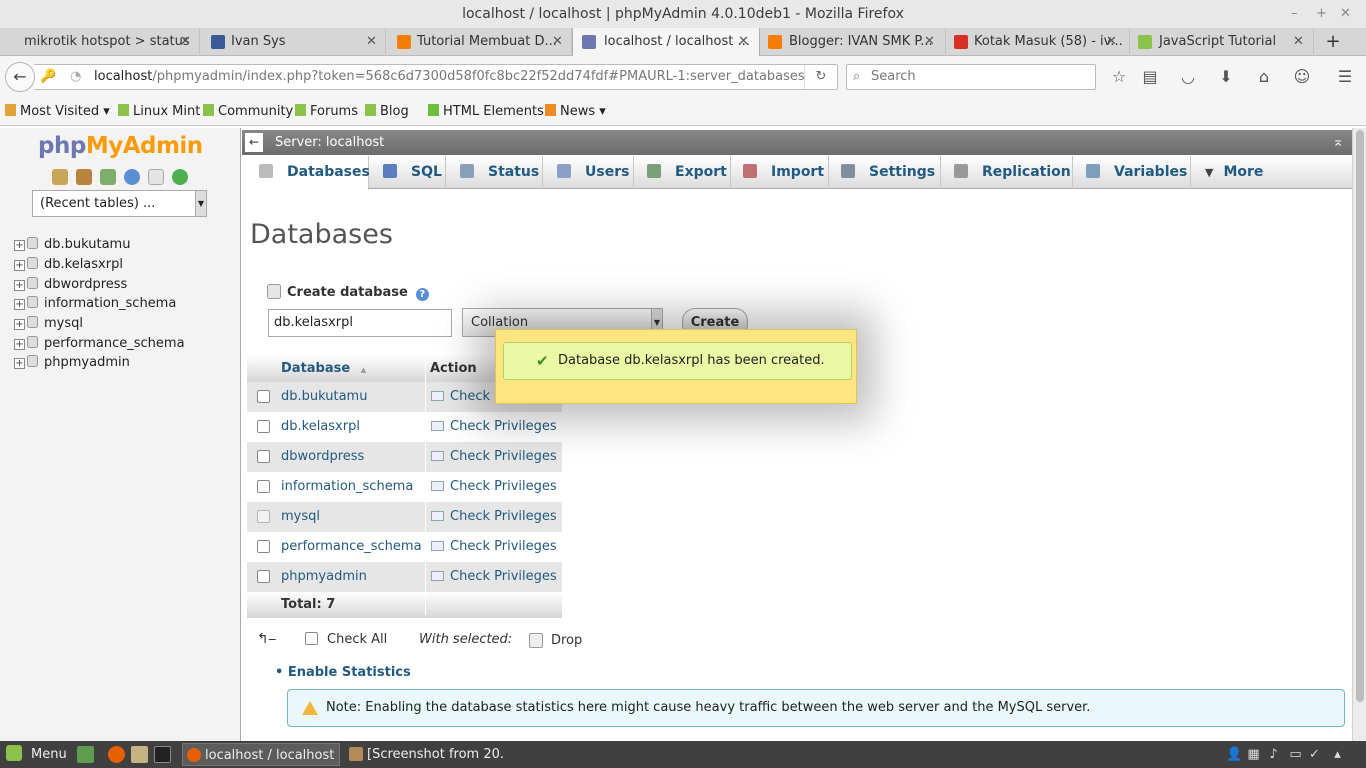 The height and width of the screenshot is (768, 1366). Describe the element at coordinates (1007, 172) in the screenshot. I see `tab-replication: Replication` at that location.